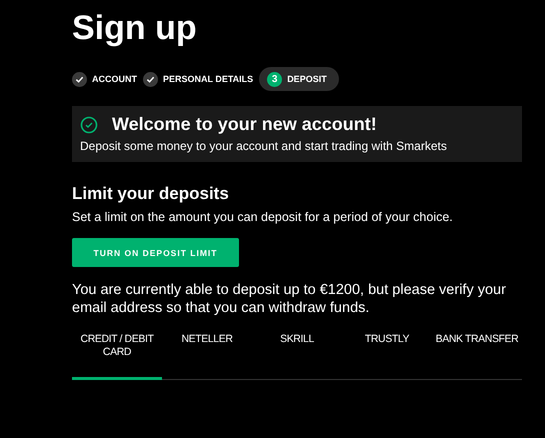 Image resolution: width=545 pixels, height=438 pixels. I want to click on step: ACCOUNT, so click(104, 79).